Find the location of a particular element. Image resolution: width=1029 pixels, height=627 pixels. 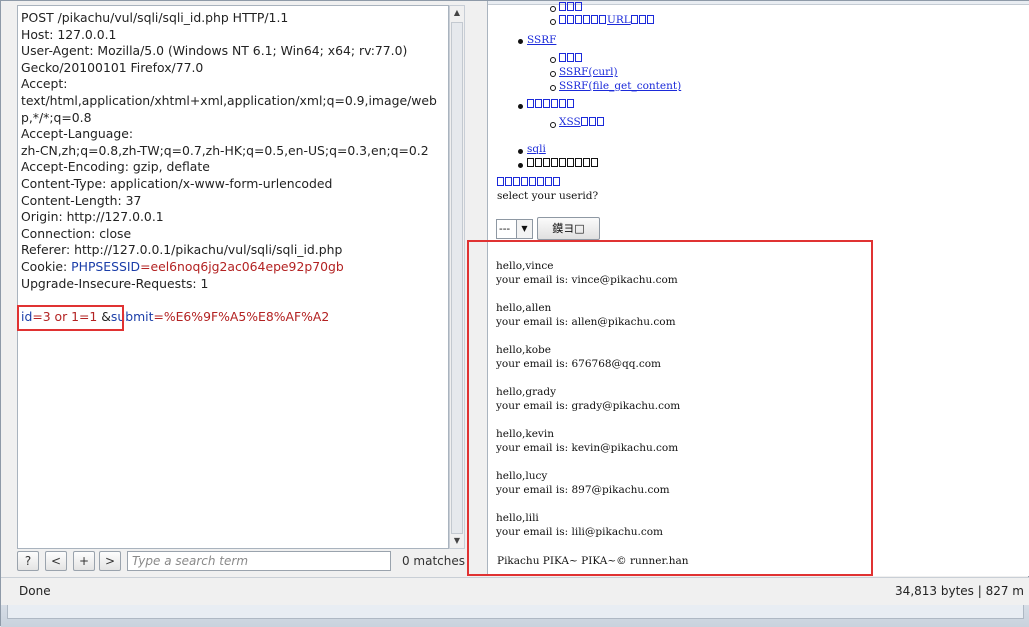

request-line: Accept-Language: is located at coordinates (234, 134).